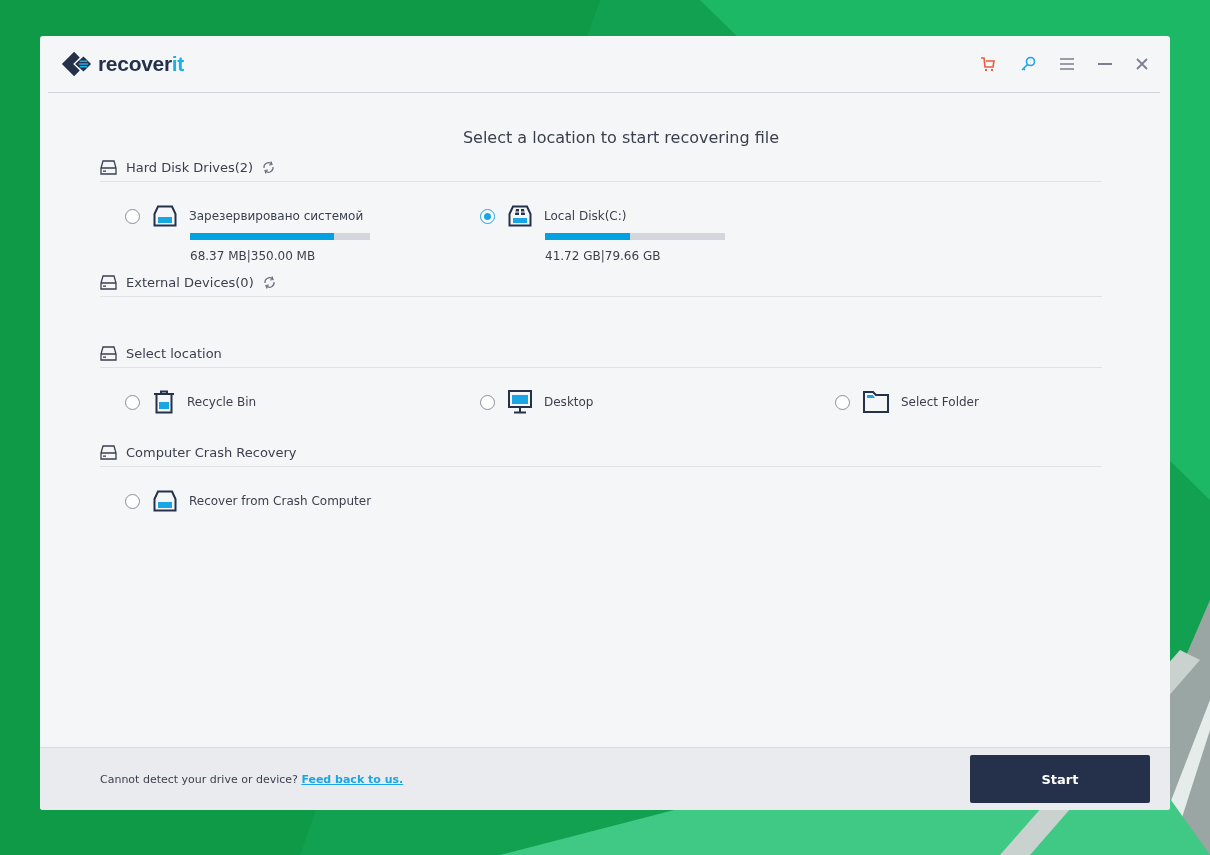 The width and height of the screenshot is (1210, 855). I want to click on option-label: Recover from Crash Computer, so click(280, 501).